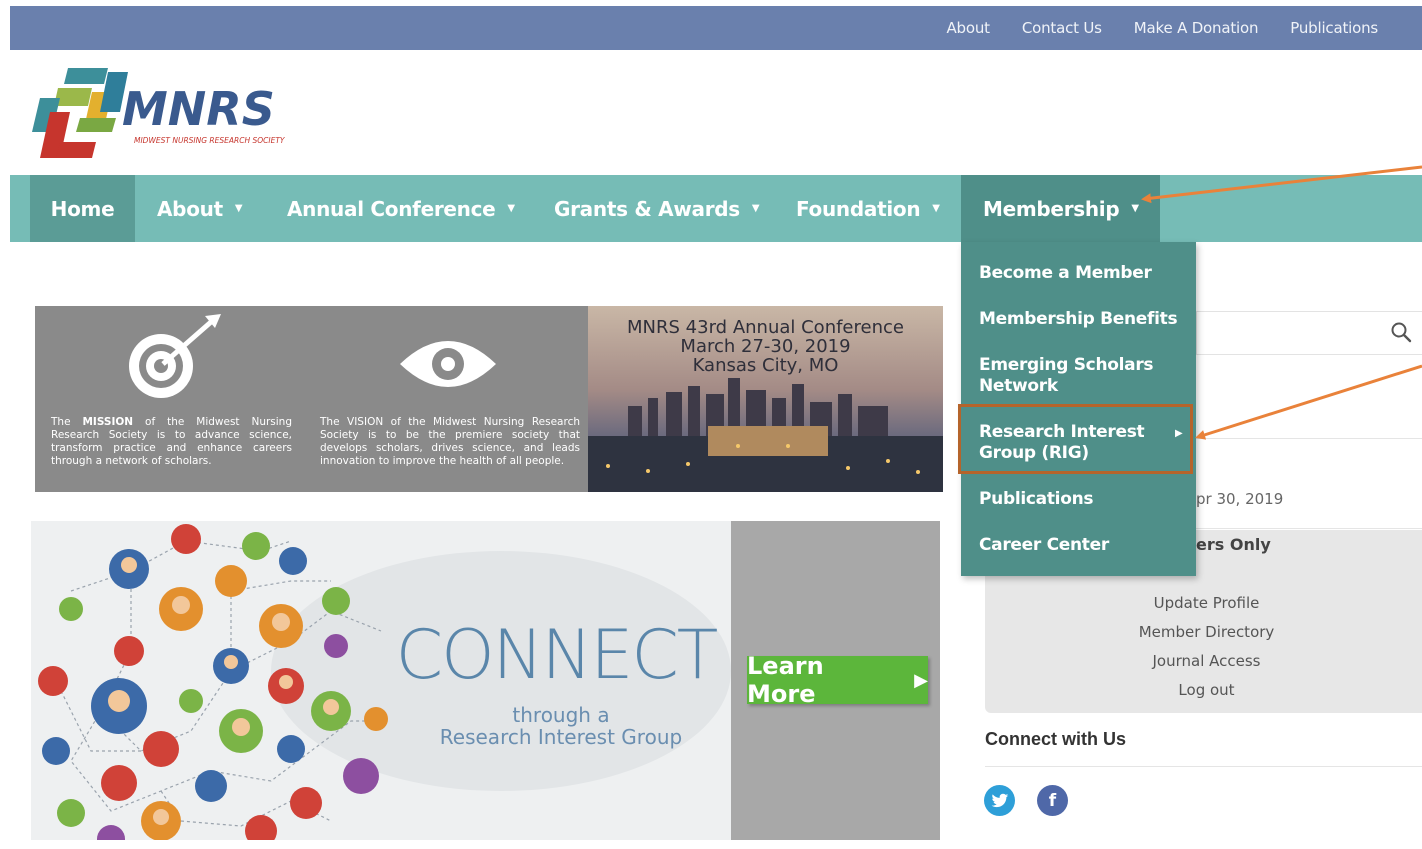 The width and height of the screenshot is (1422, 849). Describe the element at coordinates (1203, 603) in the screenshot. I see `update-profile-link: Update Profile` at that location.